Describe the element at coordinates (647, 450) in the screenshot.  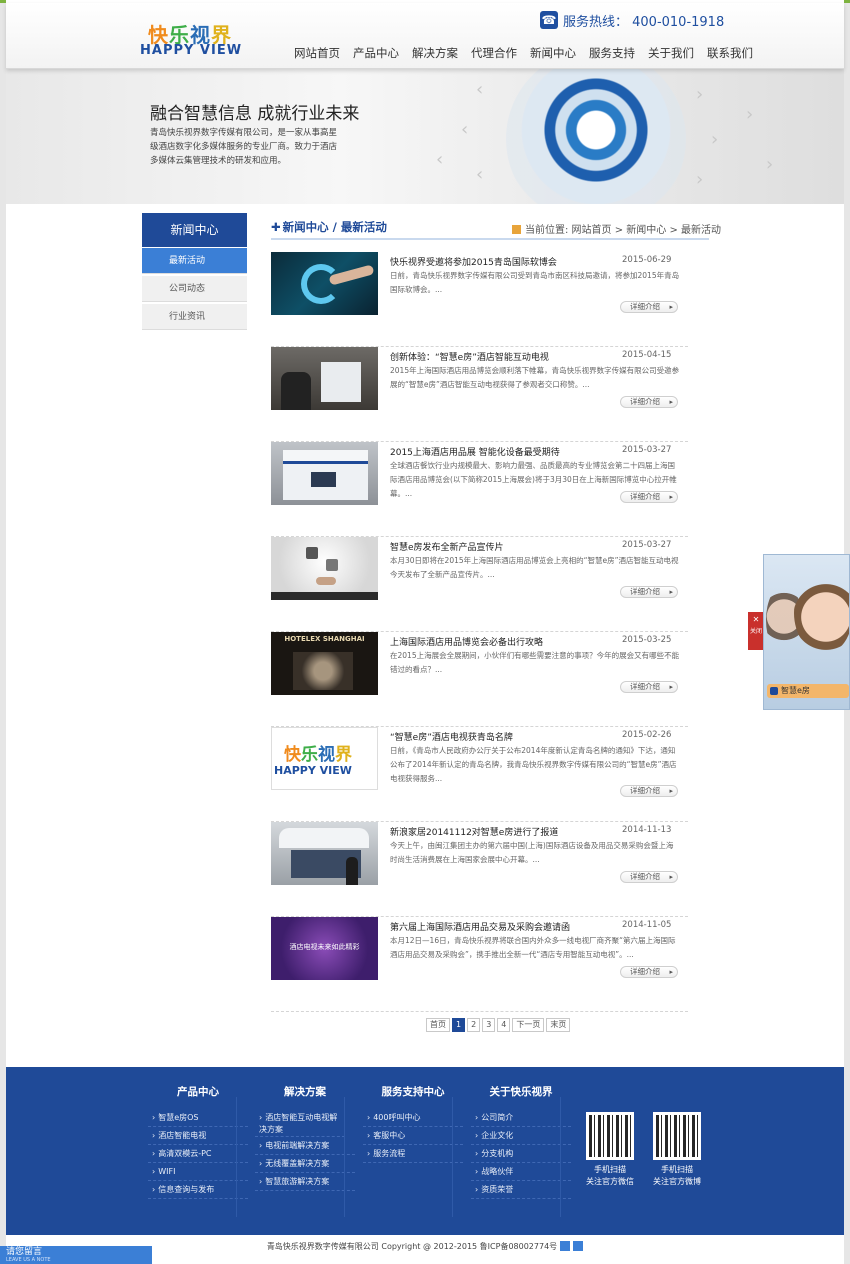
I see `news-date: 2015-03-27` at that location.